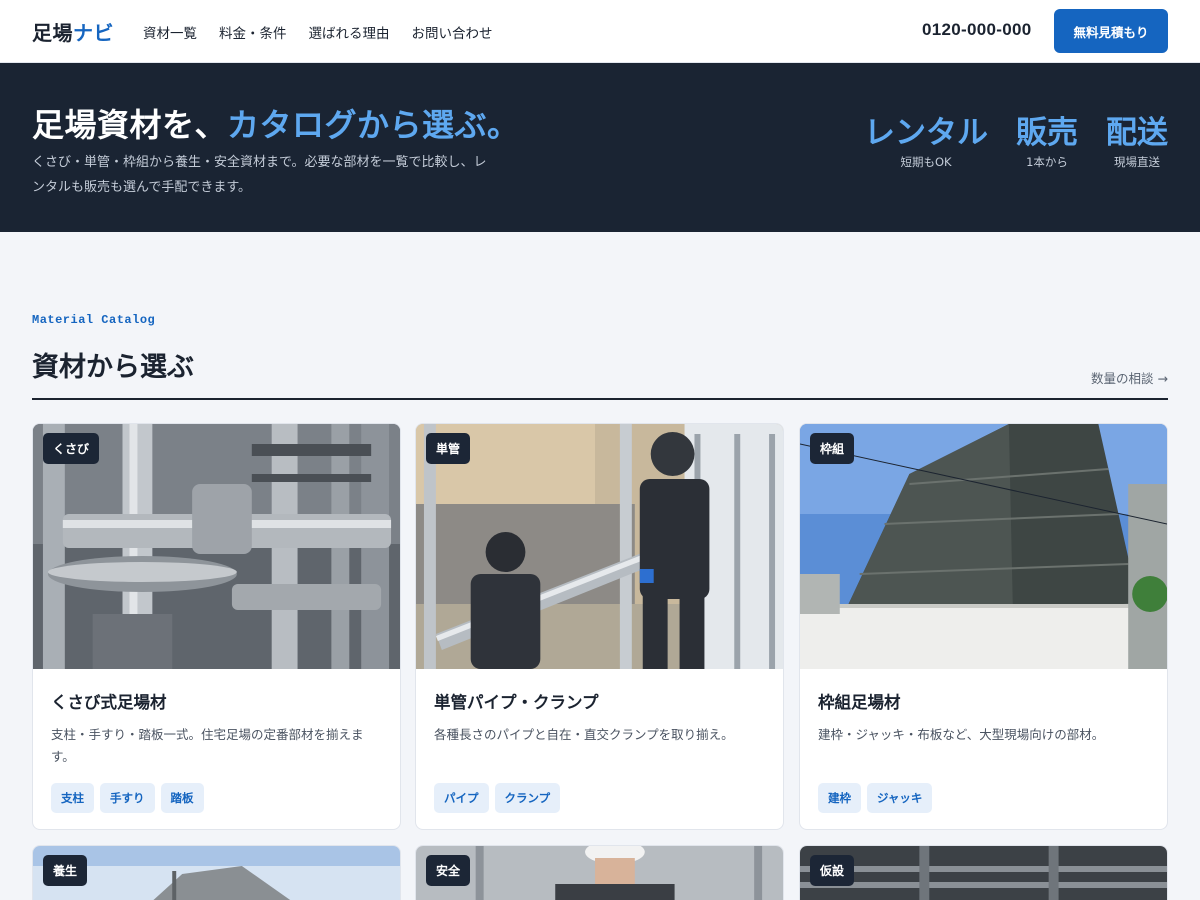  I want to click on card-tags: 建枠 ジャッキ, so click(875, 798).